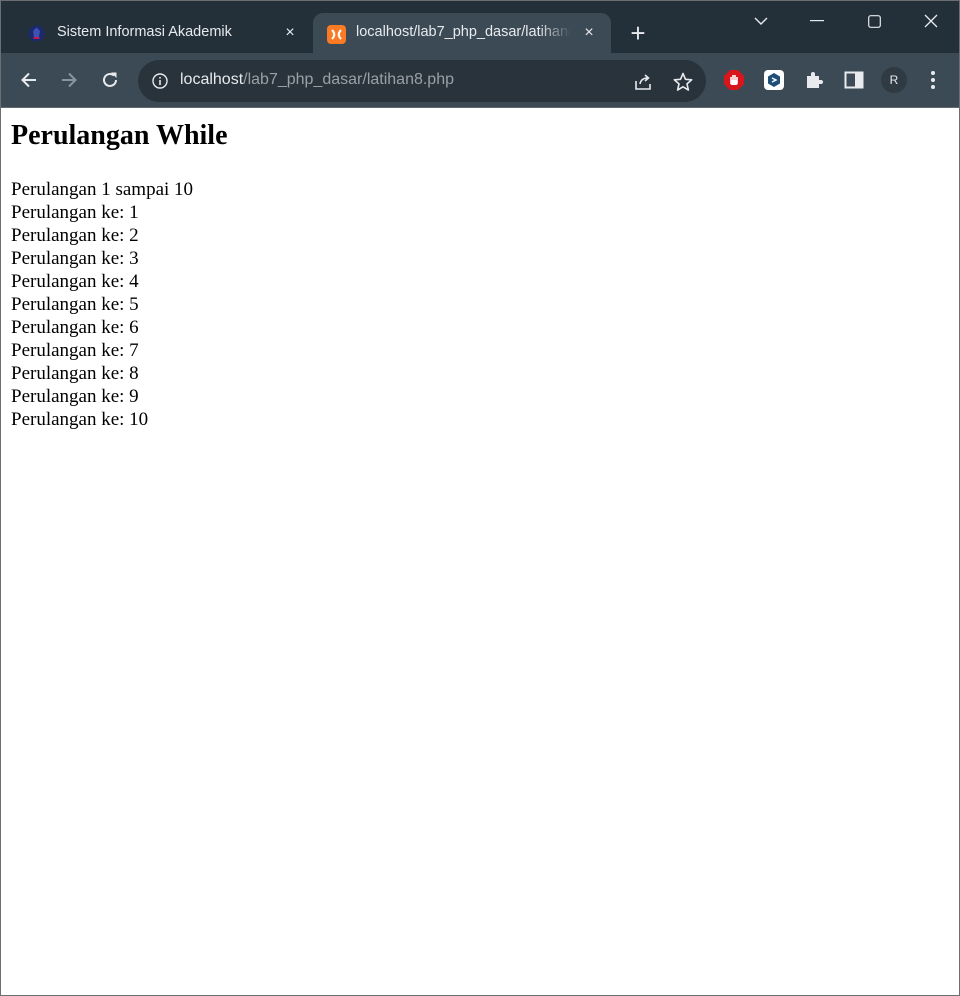 The height and width of the screenshot is (996, 960). I want to click on reload-icon, so click(110, 80).